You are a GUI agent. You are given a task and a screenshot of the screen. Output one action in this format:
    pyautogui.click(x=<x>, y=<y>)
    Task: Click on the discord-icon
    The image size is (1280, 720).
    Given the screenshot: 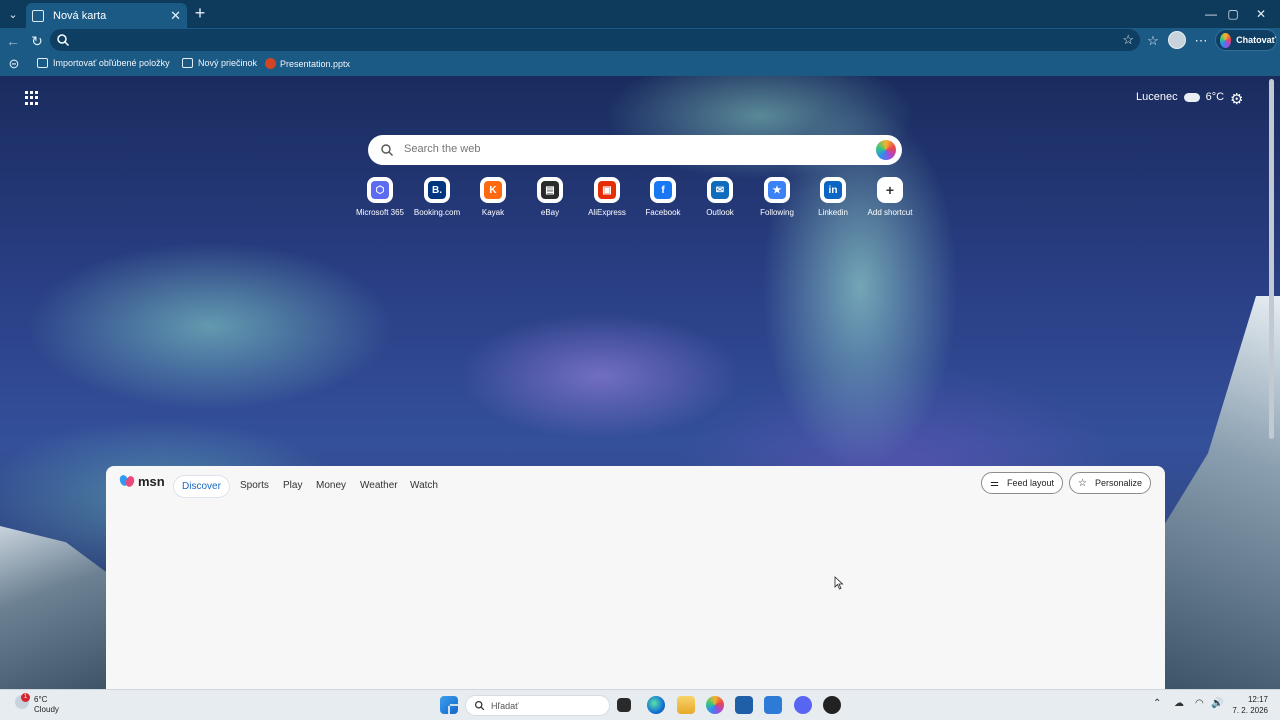 What is the action you would take?
    pyautogui.click(x=803, y=705)
    